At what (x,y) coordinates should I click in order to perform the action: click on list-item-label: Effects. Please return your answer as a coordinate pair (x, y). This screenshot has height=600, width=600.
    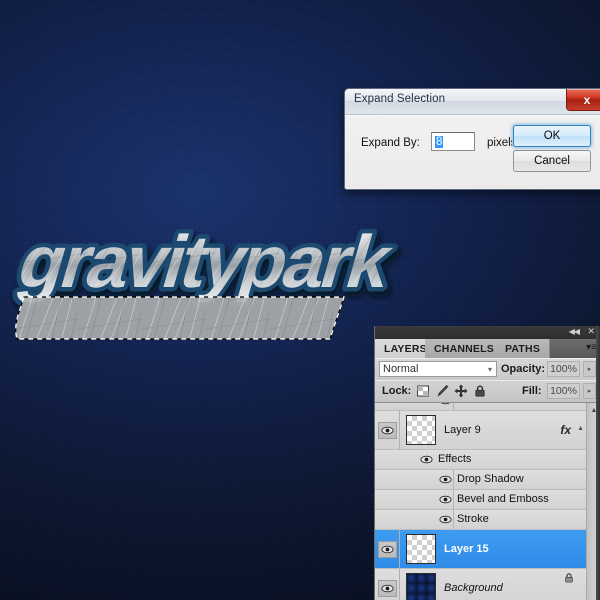
    Looking at the image, I should click on (455, 459).